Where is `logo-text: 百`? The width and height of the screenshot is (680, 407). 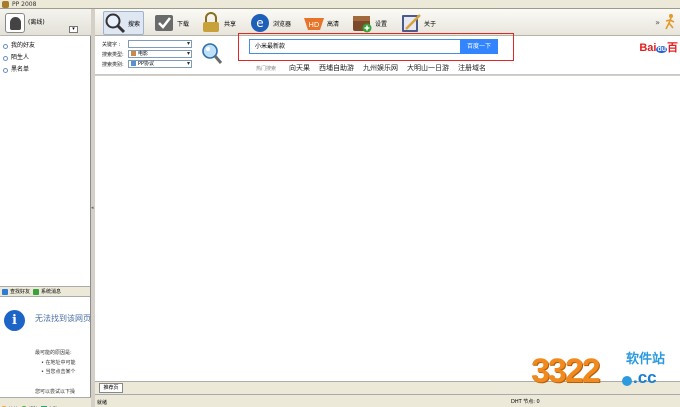 logo-text: 百 is located at coordinates (672, 48).